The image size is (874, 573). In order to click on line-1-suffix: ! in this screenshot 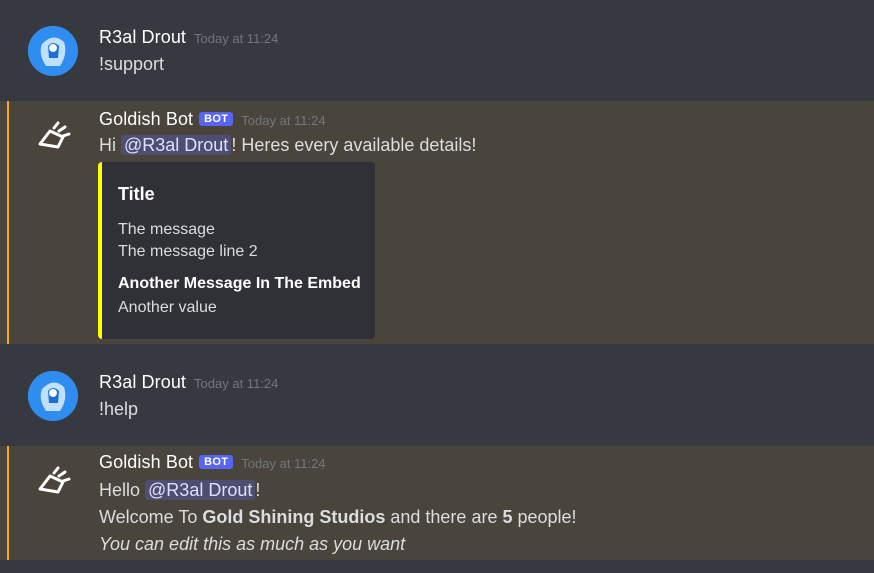, I will do `click(258, 490)`.